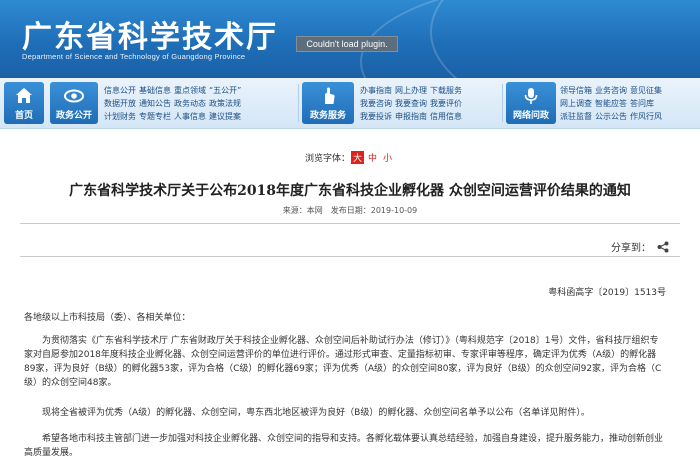  Describe the element at coordinates (376, 116) in the screenshot. I see `nav-link: 我要投诉` at that location.